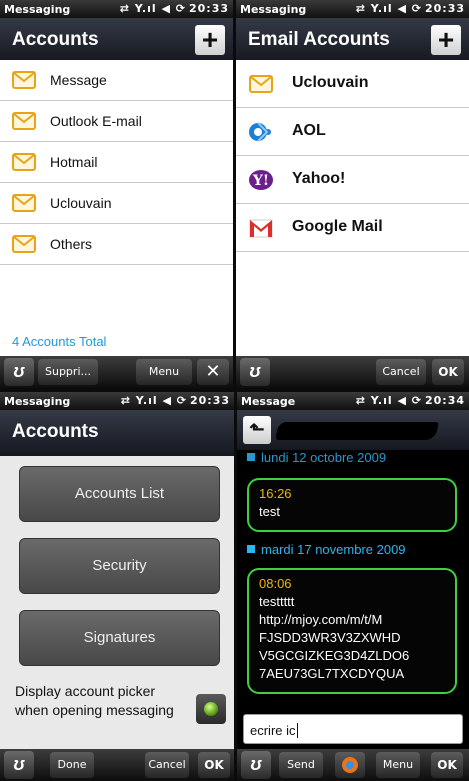 The width and height of the screenshot is (469, 781). I want to click on provider-label: AOL, so click(309, 130).